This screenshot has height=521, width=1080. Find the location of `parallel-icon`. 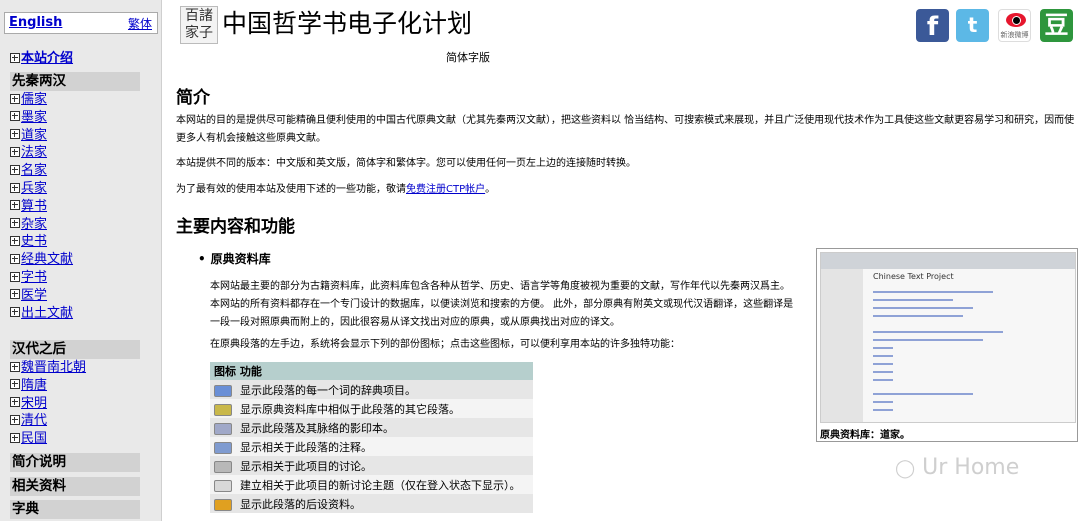

parallel-icon is located at coordinates (223, 409).